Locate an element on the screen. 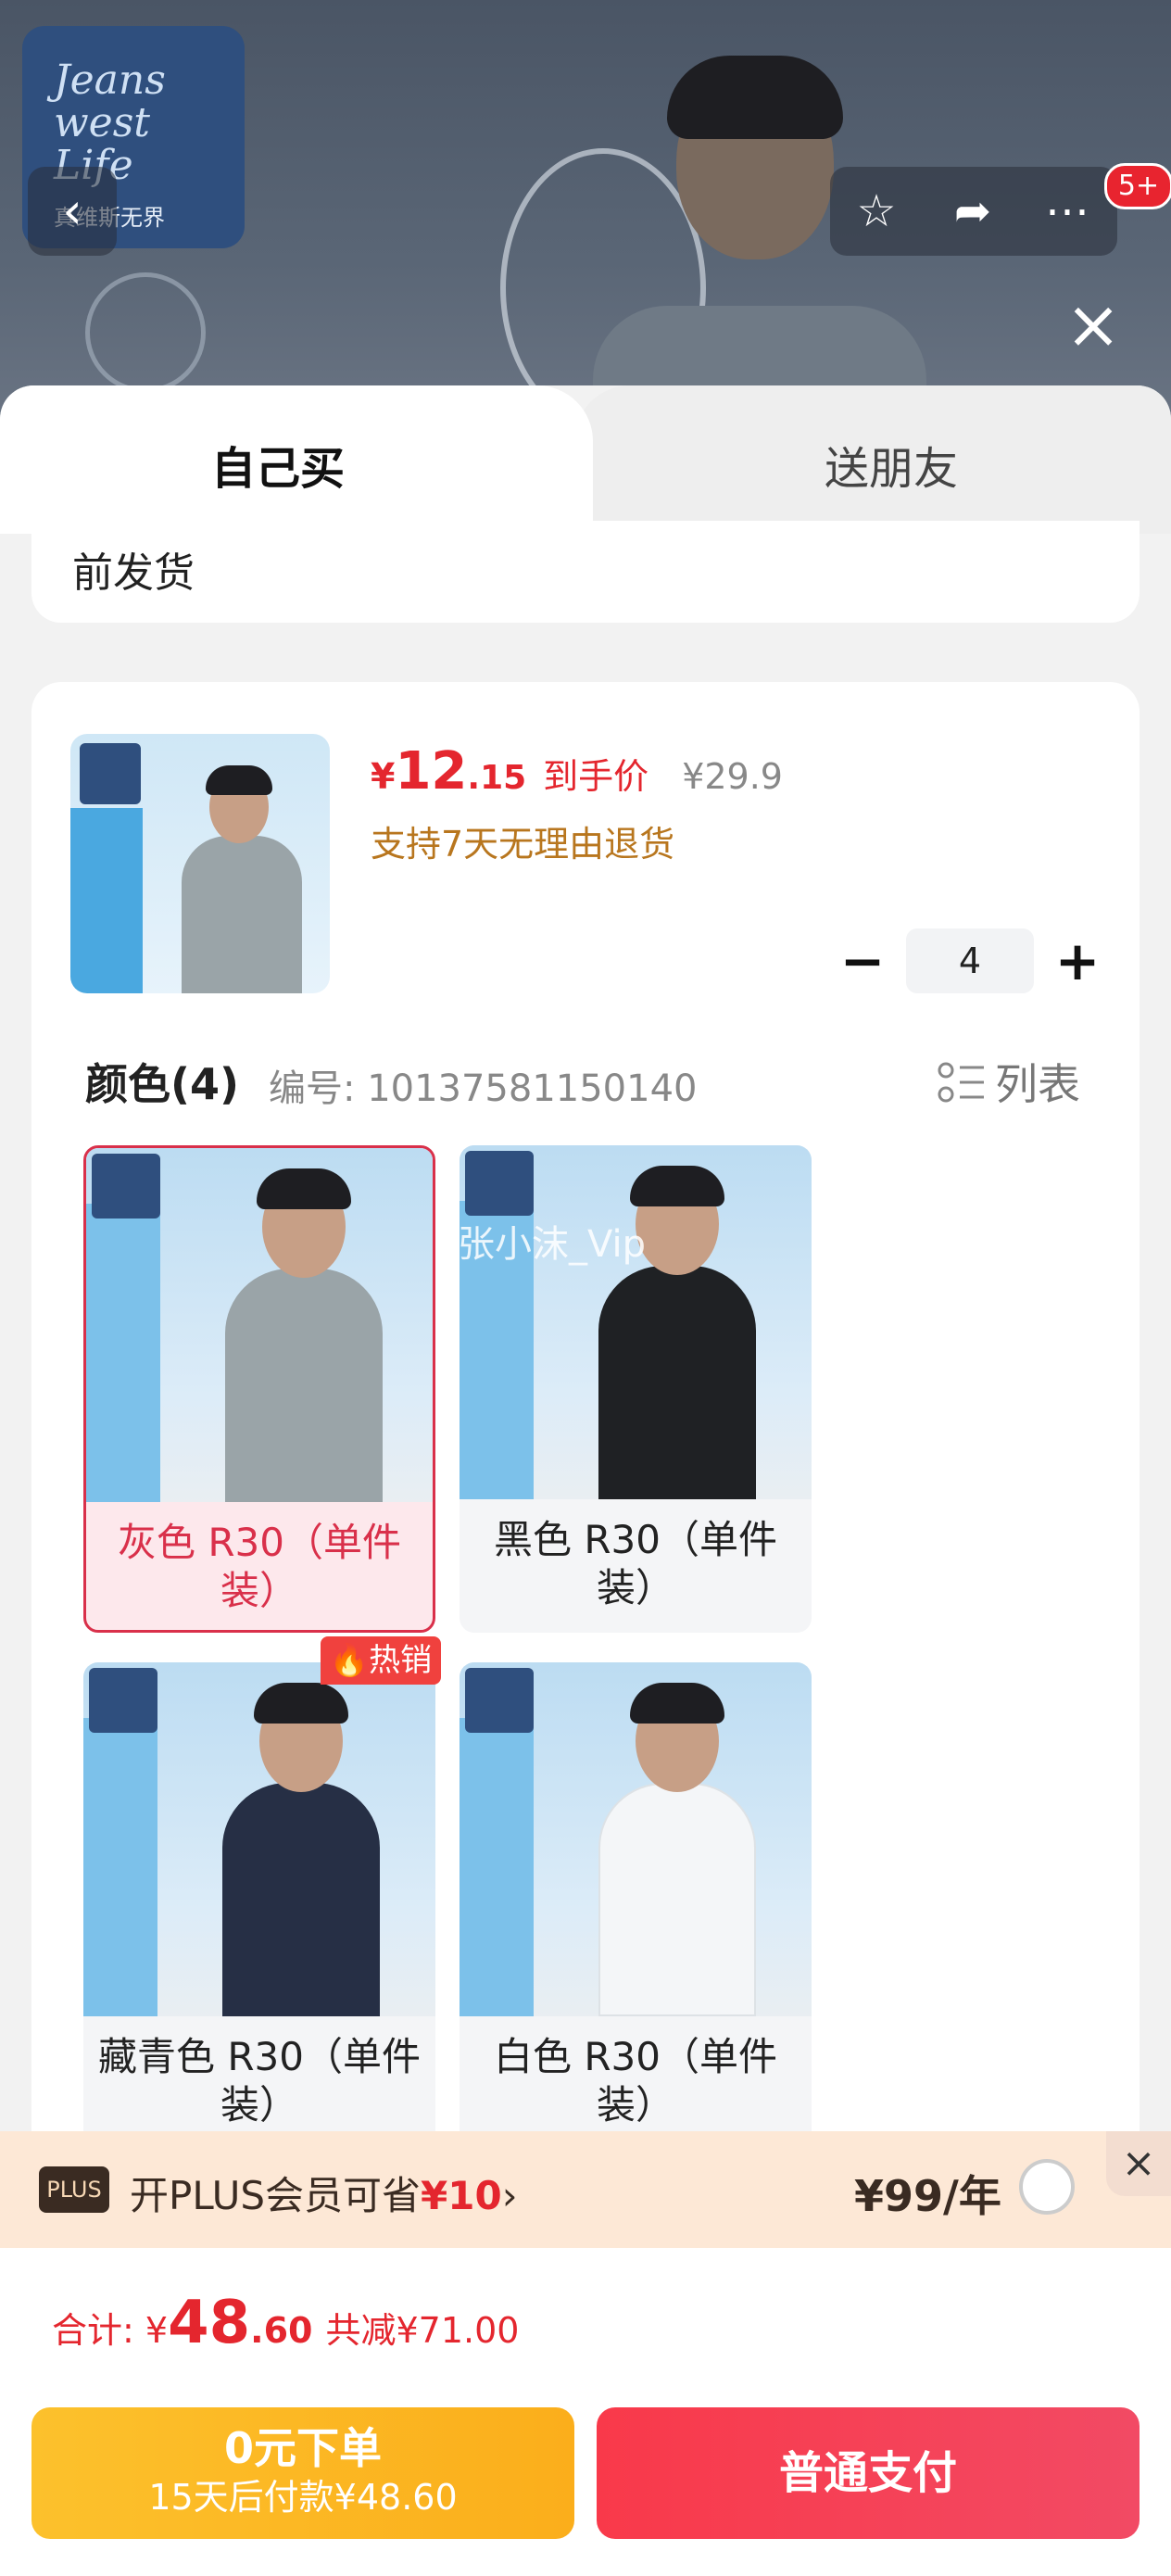 The width and height of the screenshot is (1171, 2576). brand-emblem-icon is located at coordinates (145, 332).